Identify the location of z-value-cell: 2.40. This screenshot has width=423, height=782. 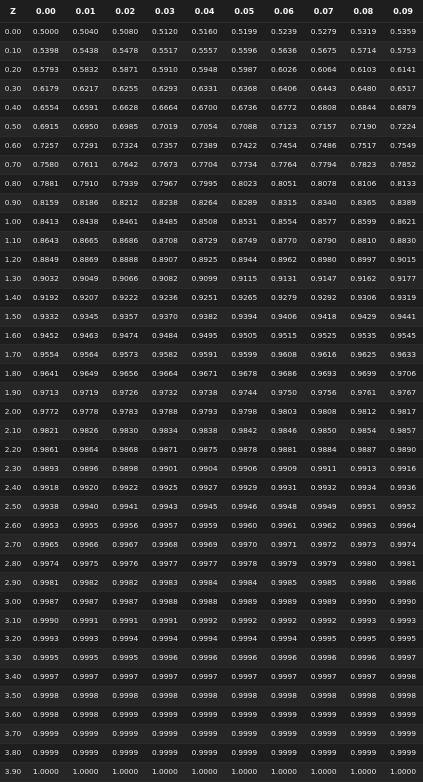
(13, 487).